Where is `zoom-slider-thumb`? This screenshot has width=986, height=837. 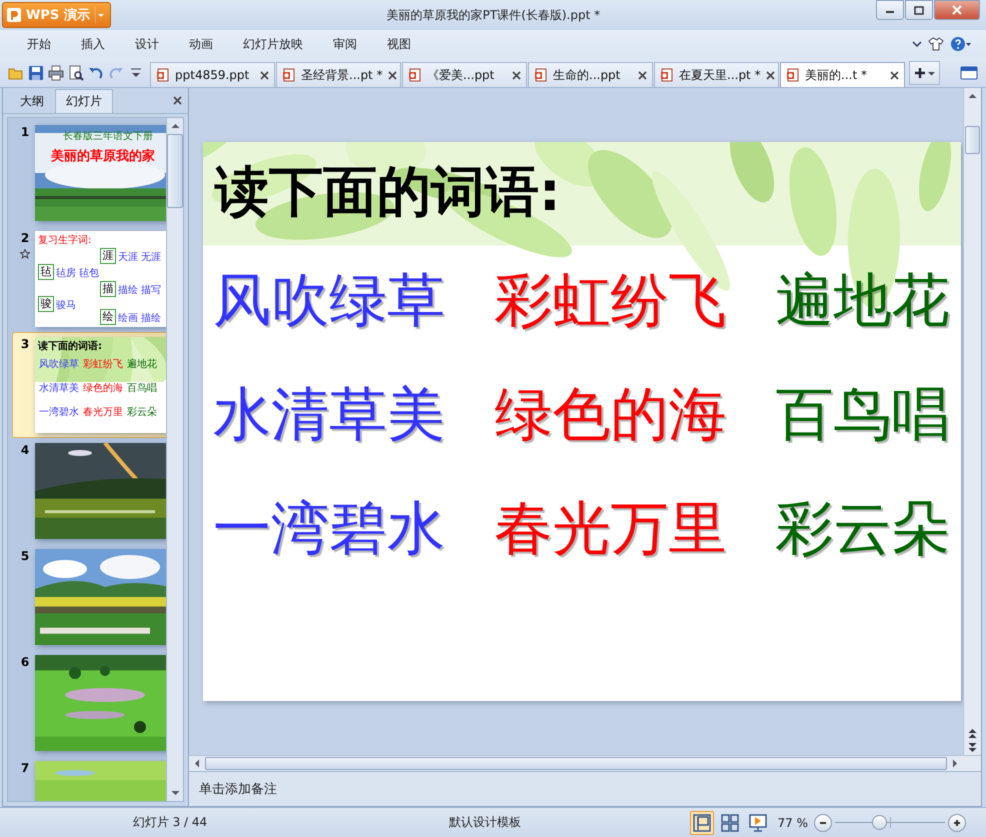
zoom-slider-thumb is located at coordinates (879, 822).